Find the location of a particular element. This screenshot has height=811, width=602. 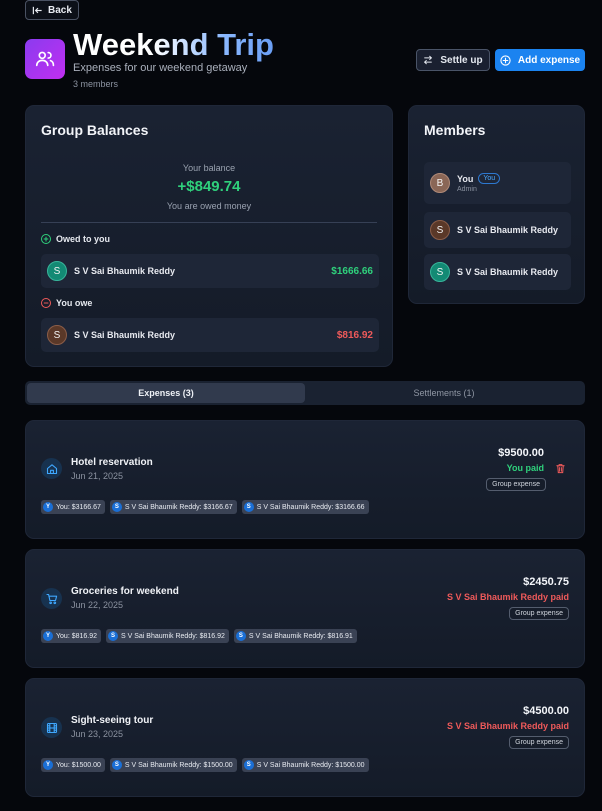

owed-to-you-row: S S V Sai Bhaumik Reddy $1666.66 is located at coordinates (210, 271).